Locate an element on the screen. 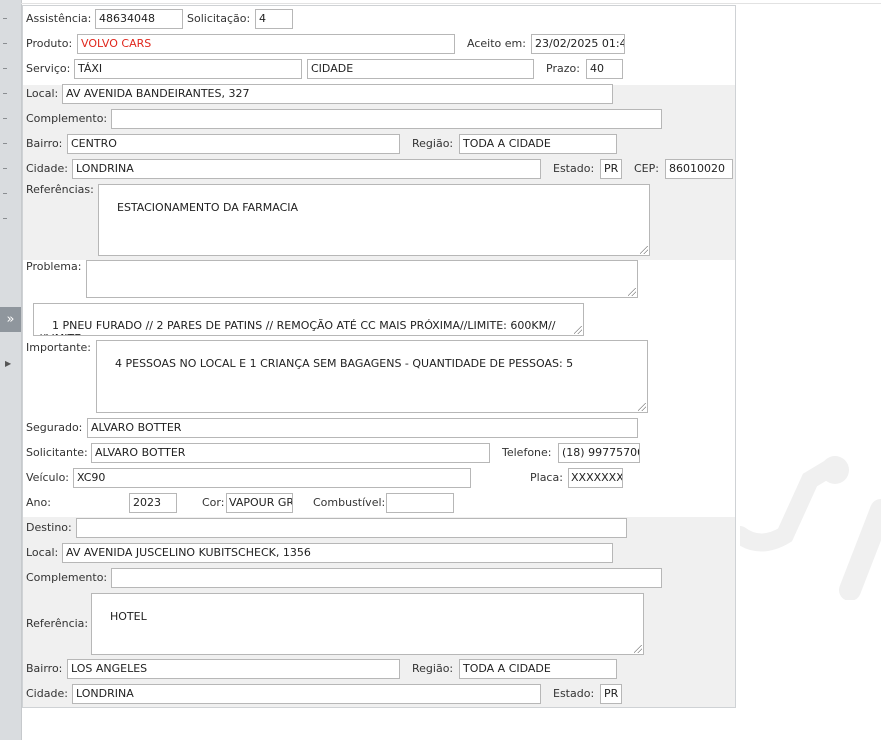 Image resolution: width=881 pixels, height=740 pixels. caret-right-icon: ▶ is located at coordinates (8, 363).